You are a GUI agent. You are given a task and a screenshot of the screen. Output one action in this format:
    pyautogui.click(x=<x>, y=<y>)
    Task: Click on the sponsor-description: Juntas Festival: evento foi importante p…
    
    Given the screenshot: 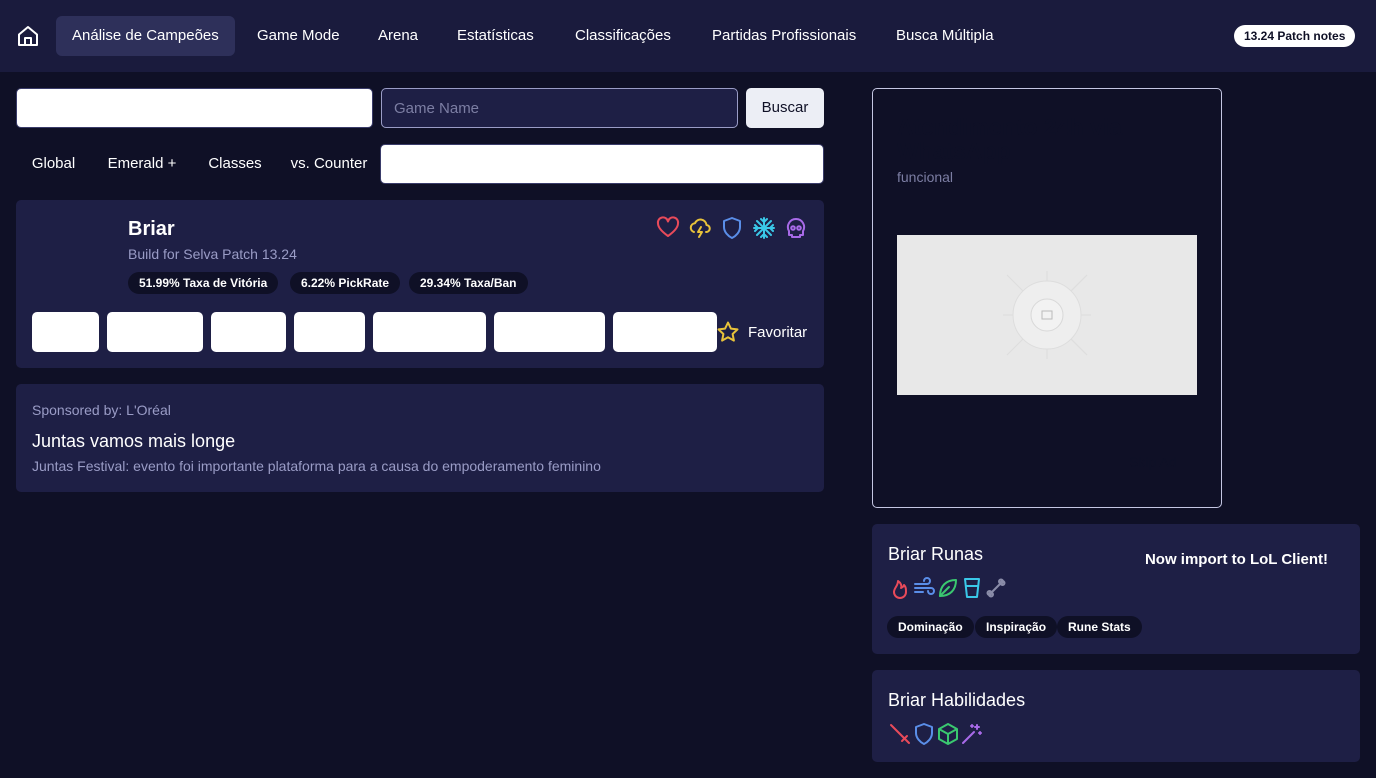 What is the action you would take?
    pyautogui.click(x=316, y=466)
    